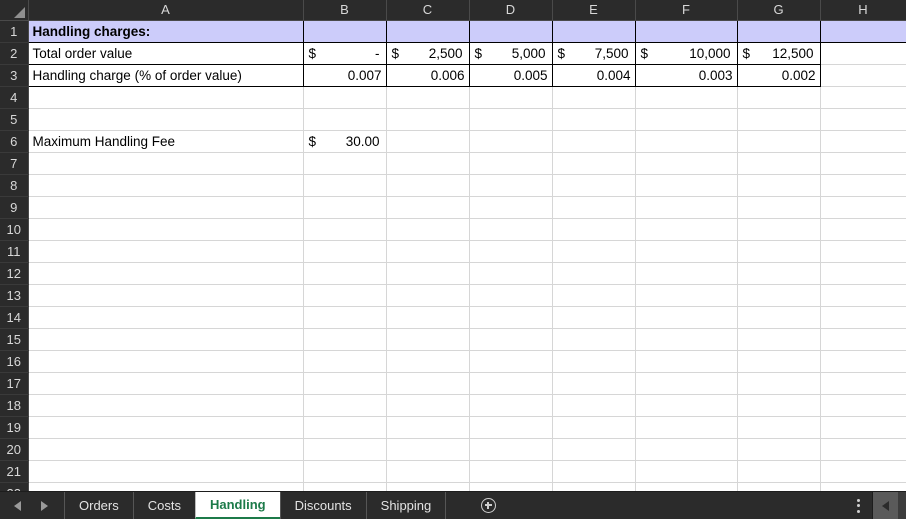  What do you see at coordinates (428, 471) in the screenshot?
I see `cell-c21` at bounding box center [428, 471].